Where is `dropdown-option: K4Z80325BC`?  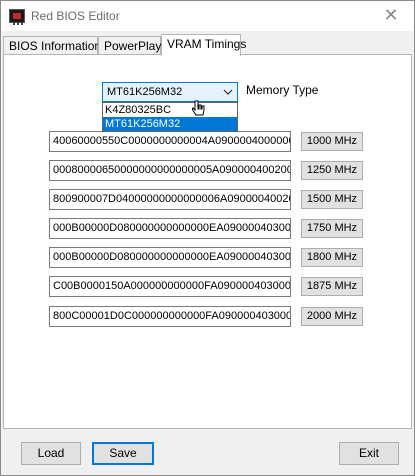
dropdown-option: K4Z80325BC is located at coordinates (170, 110).